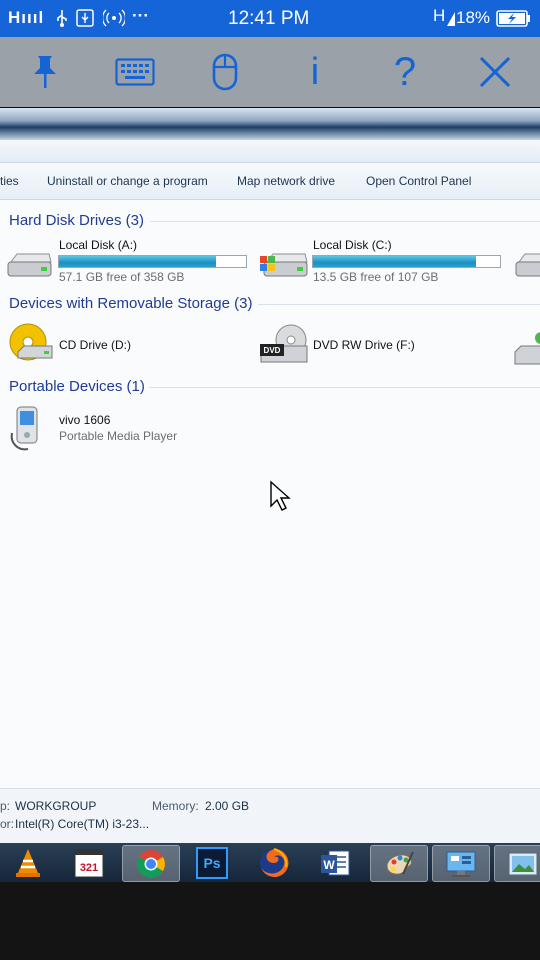  I want to click on network-type: H, so click(439, 15).